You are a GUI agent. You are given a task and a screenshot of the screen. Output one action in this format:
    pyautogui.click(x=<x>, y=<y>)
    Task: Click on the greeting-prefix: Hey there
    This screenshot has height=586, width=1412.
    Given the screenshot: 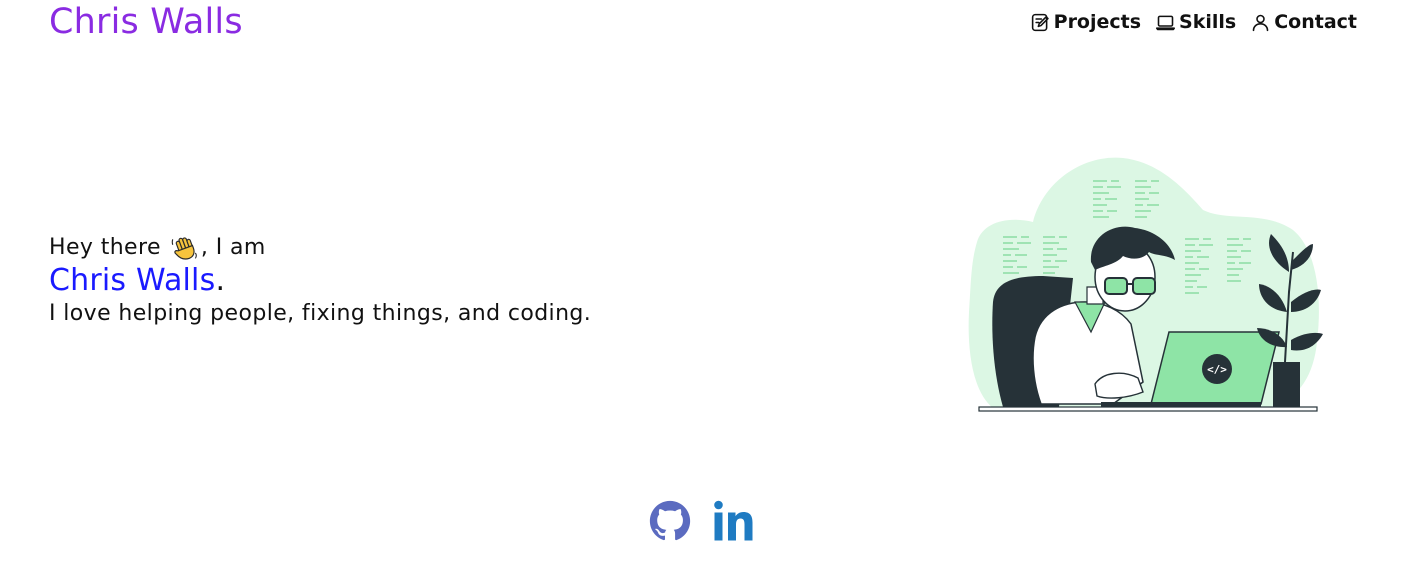 What is the action you would take?
    pyautogui.click(x=105, y=247)
    